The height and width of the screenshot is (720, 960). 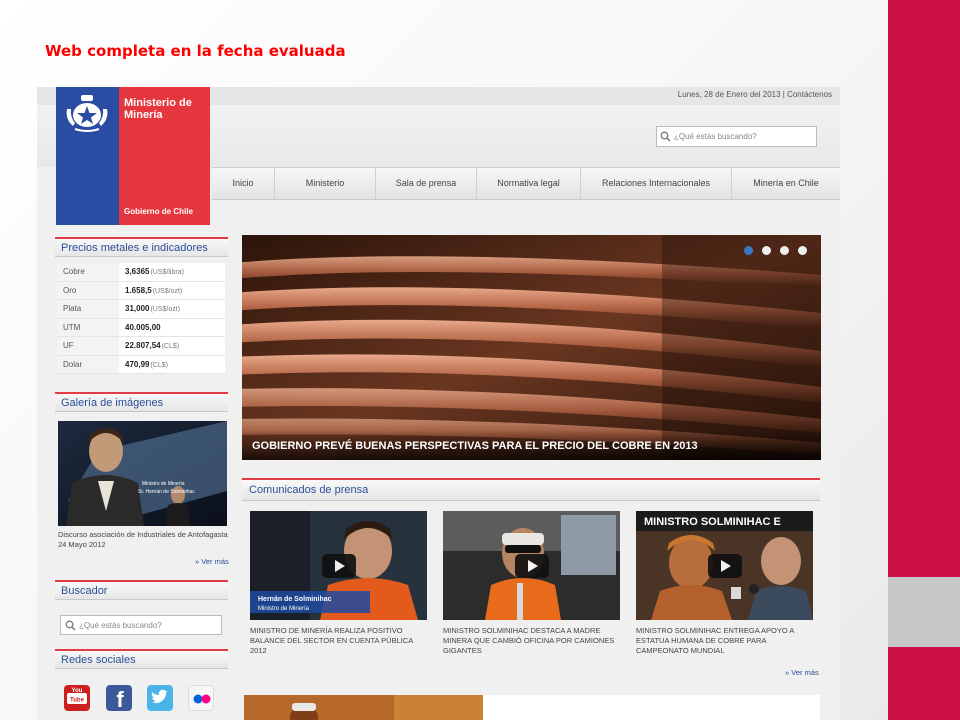 I want to click on twitter-icon, so click(x=160, y=698).